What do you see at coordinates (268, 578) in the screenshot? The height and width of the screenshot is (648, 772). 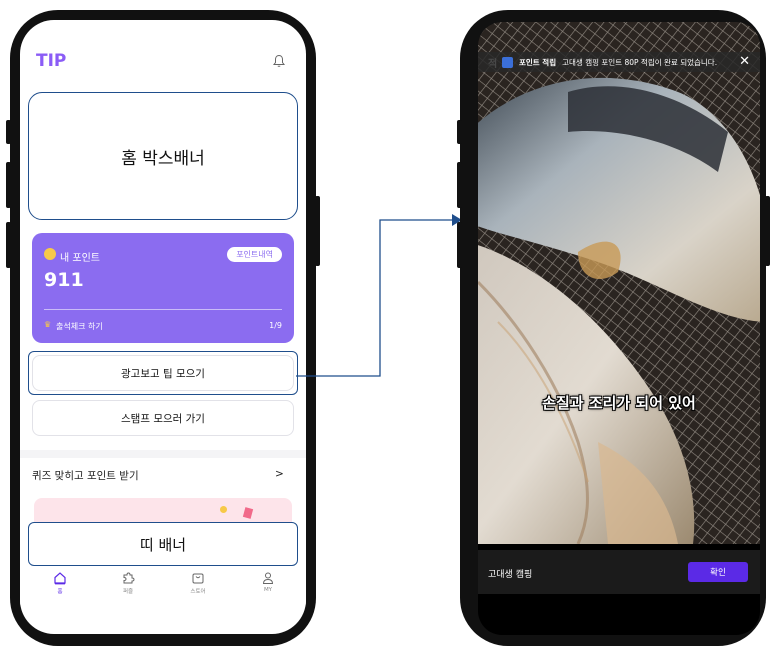 I see `user-icon` at bounding box center [268, 578].